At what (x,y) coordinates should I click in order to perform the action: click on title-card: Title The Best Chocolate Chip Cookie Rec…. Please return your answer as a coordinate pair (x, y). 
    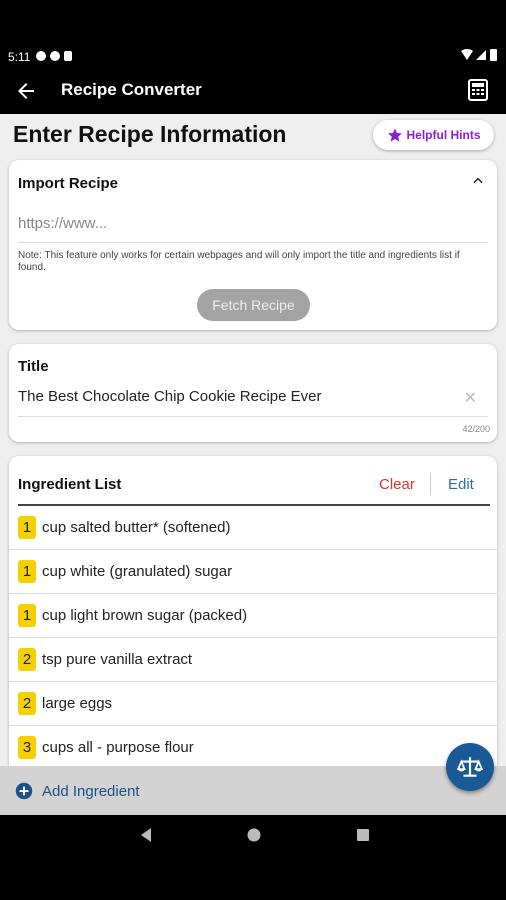
    Looking at the image, I should click on (253, 393).